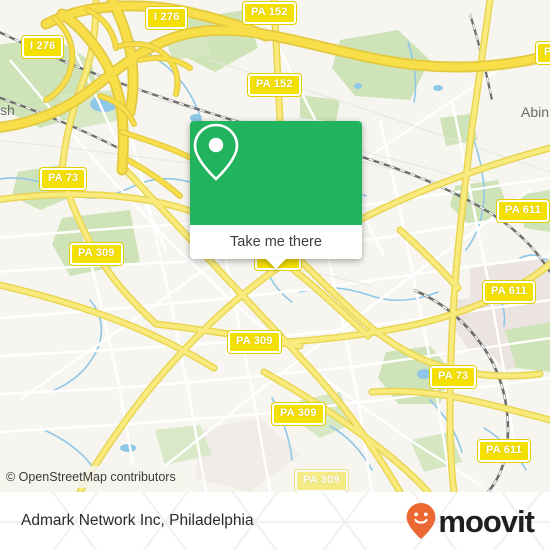 This screenshot has height=550, width=550. What do you see at coordinates (254, 342) in the screenshot?
I see `road-shield-pa309-mid: PA 309` at bounding box center [254, 342].